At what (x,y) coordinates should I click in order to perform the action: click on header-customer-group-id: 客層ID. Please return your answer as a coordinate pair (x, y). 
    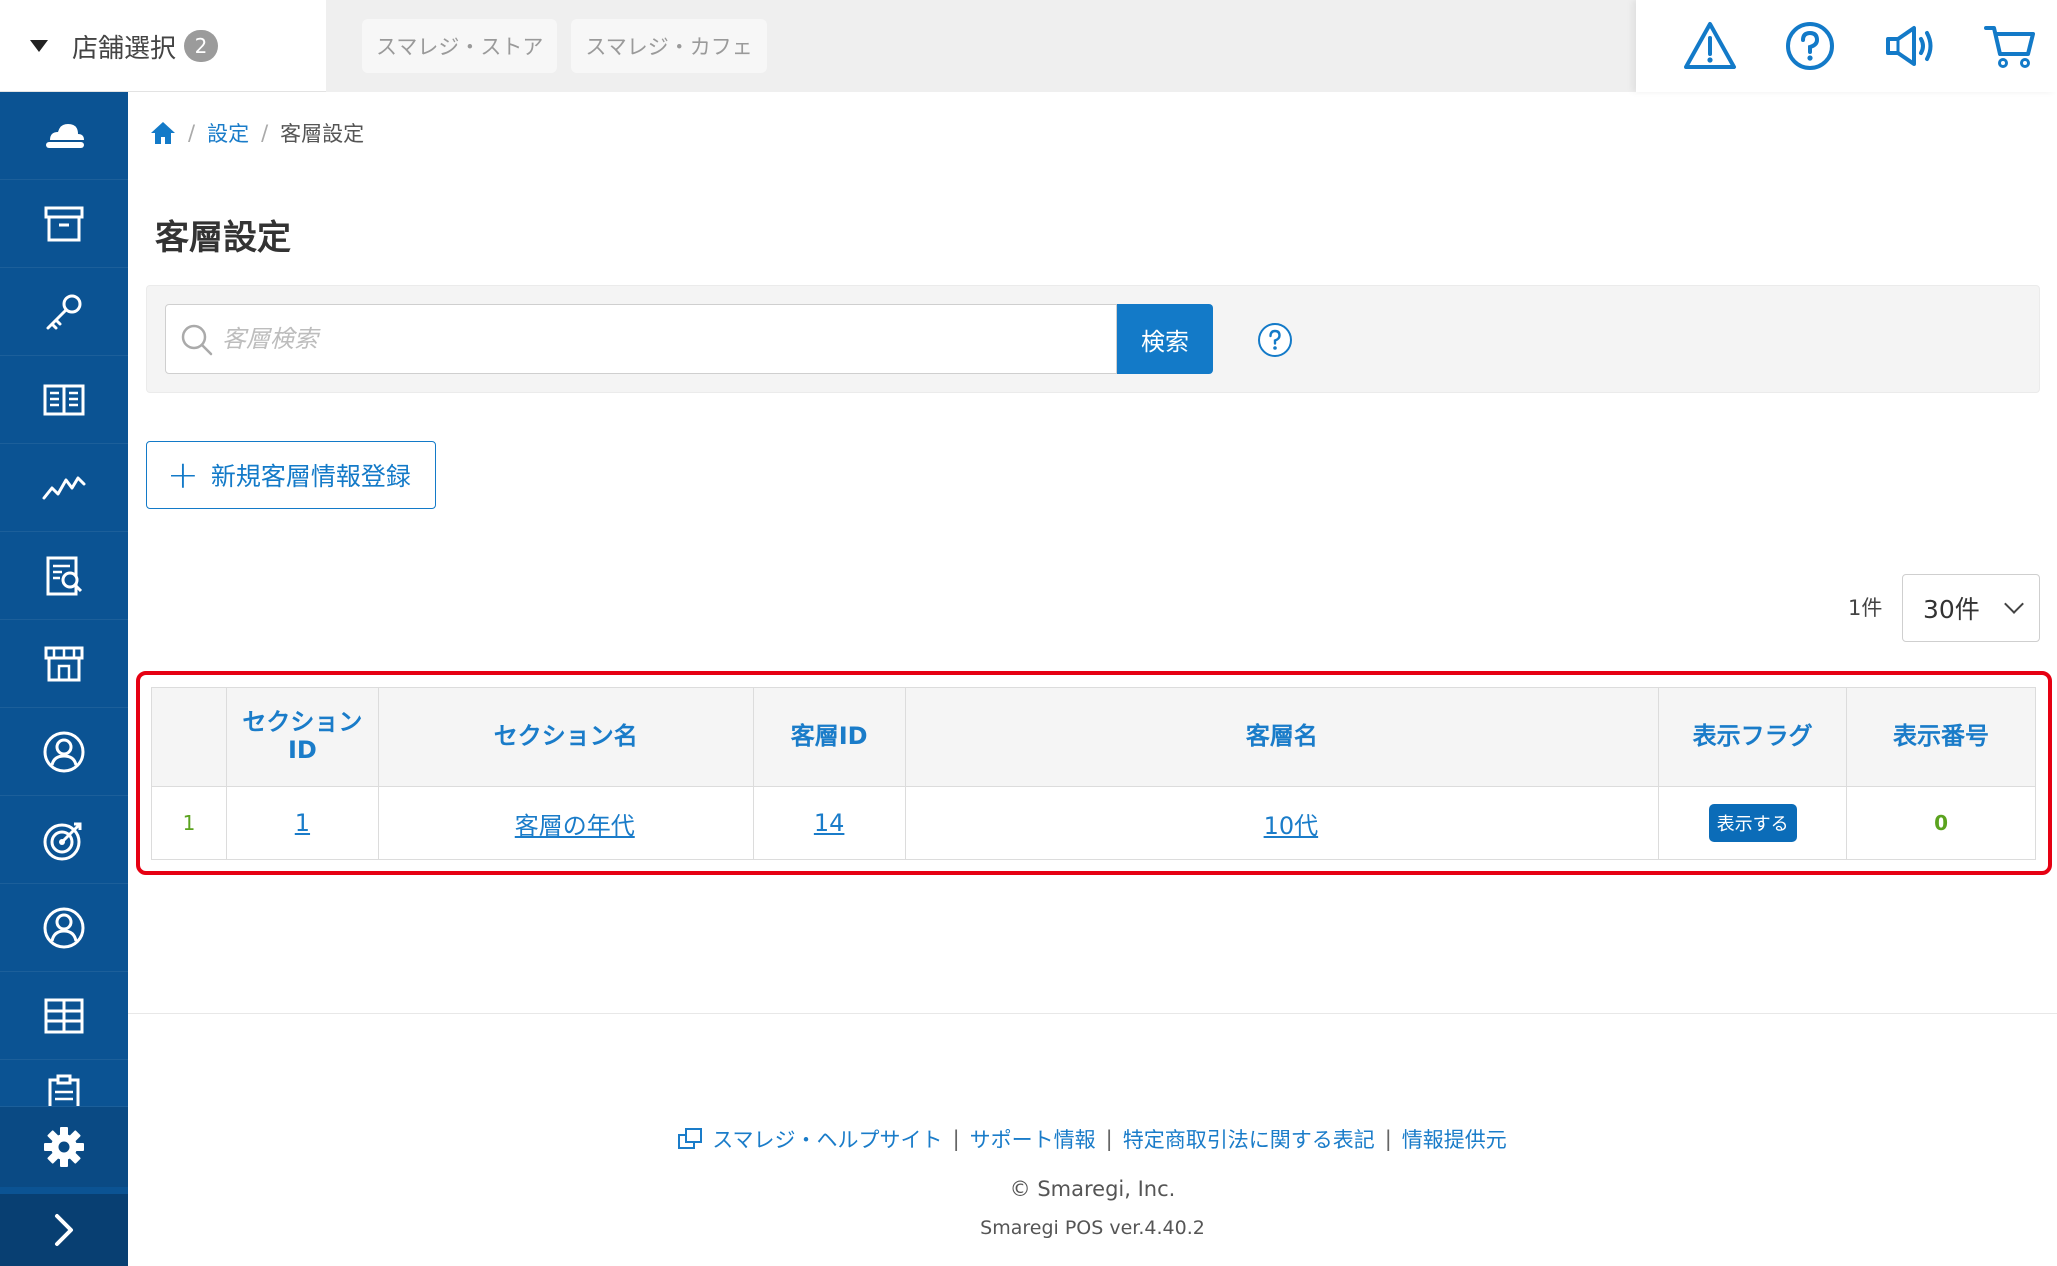
    Looking at the image, I should click on (829, 737).